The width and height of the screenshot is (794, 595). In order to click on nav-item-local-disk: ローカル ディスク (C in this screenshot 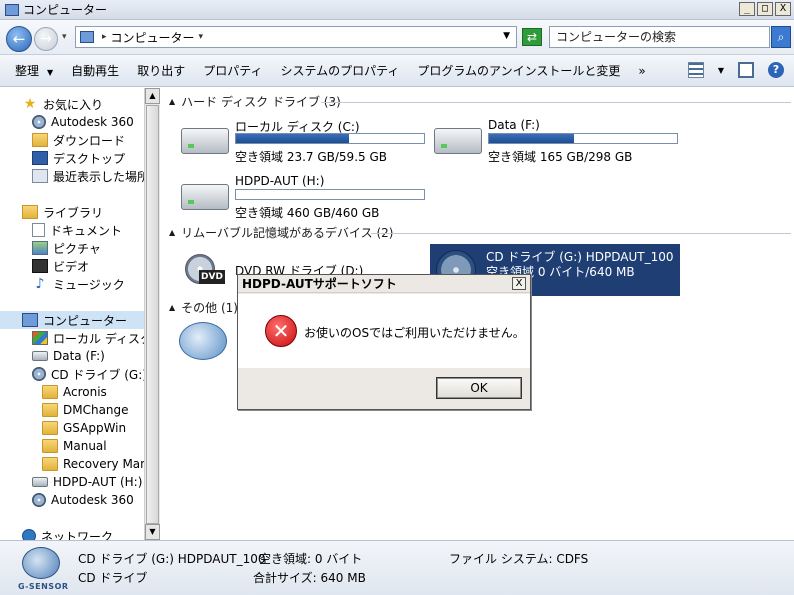, I will do `click(88, 338)`.